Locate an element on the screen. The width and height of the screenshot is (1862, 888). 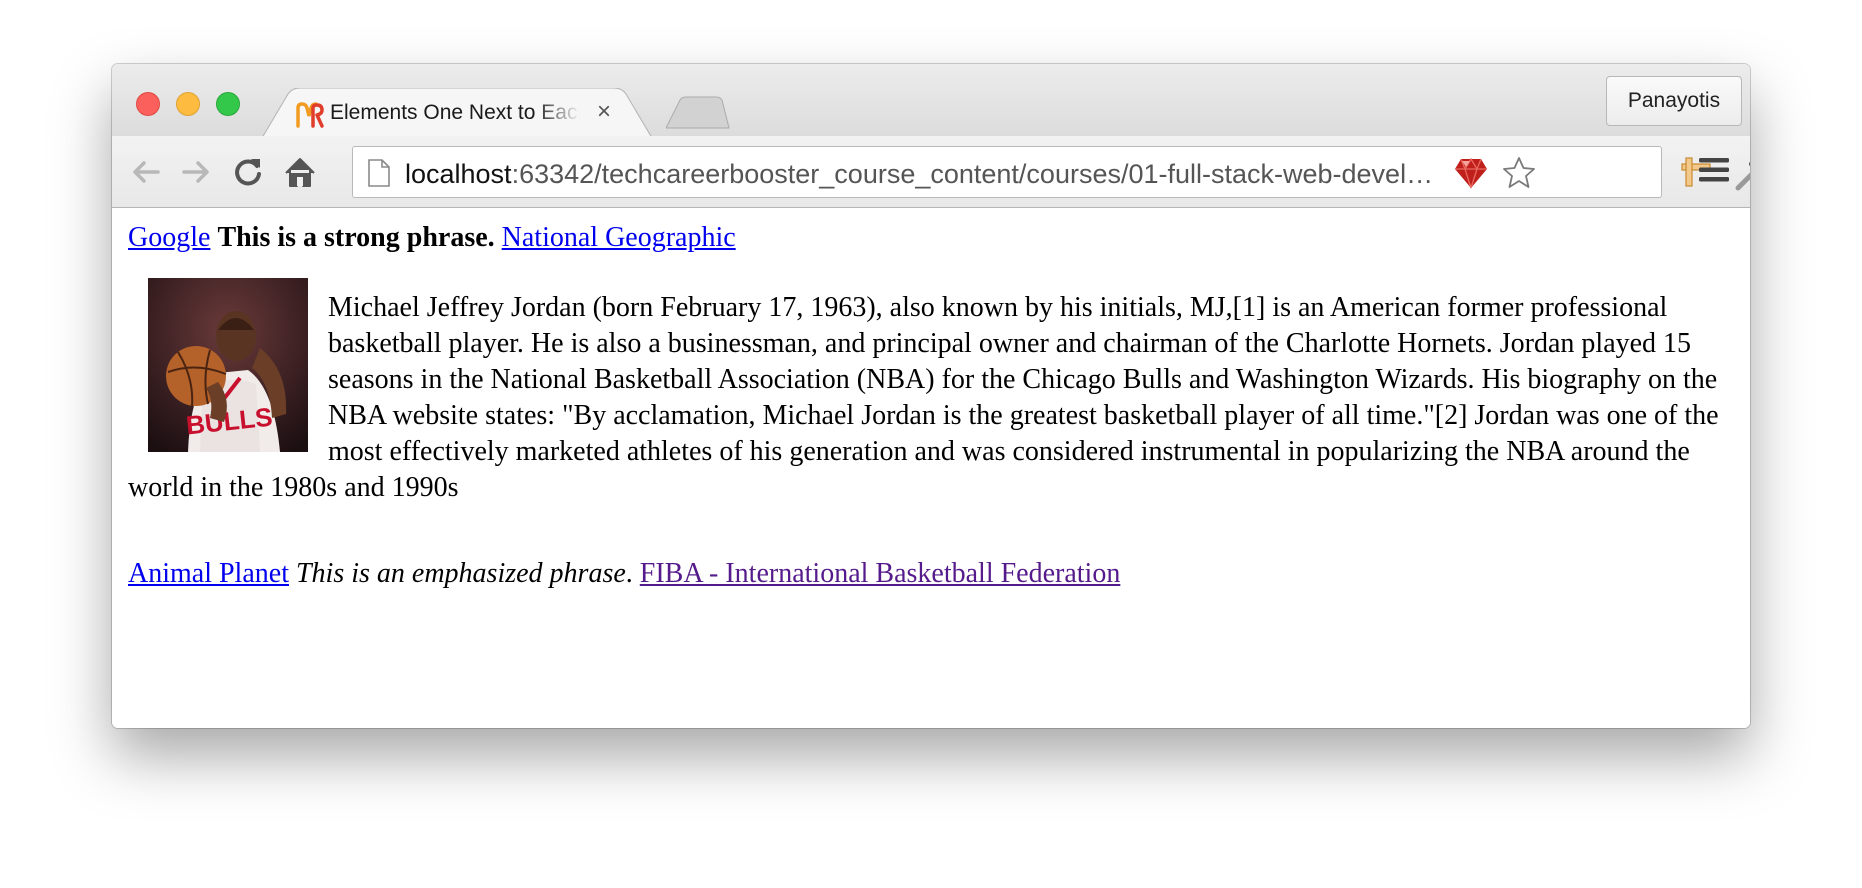
new-tab-button is located at coordinates (698, 113).